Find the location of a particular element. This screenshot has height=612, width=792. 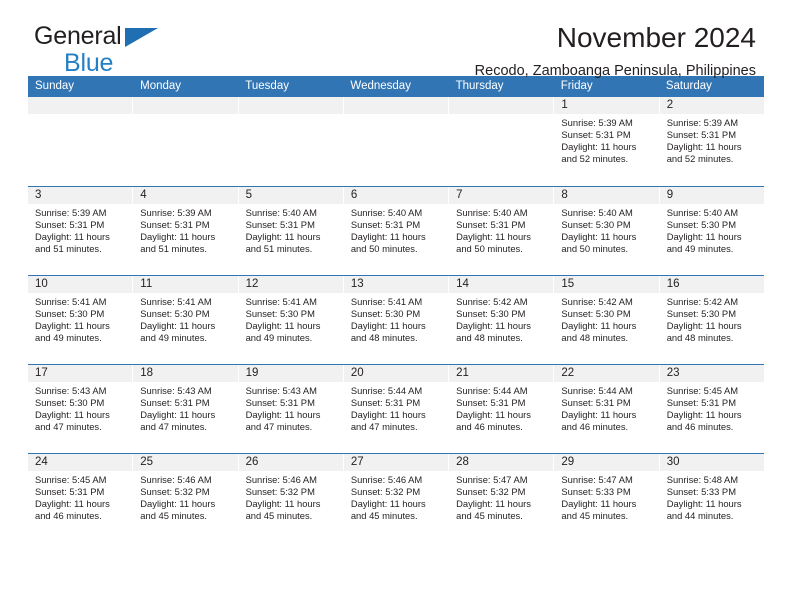

sunrise-text: Sunrise: 5:39 AM is located at coordinates (702, 122).